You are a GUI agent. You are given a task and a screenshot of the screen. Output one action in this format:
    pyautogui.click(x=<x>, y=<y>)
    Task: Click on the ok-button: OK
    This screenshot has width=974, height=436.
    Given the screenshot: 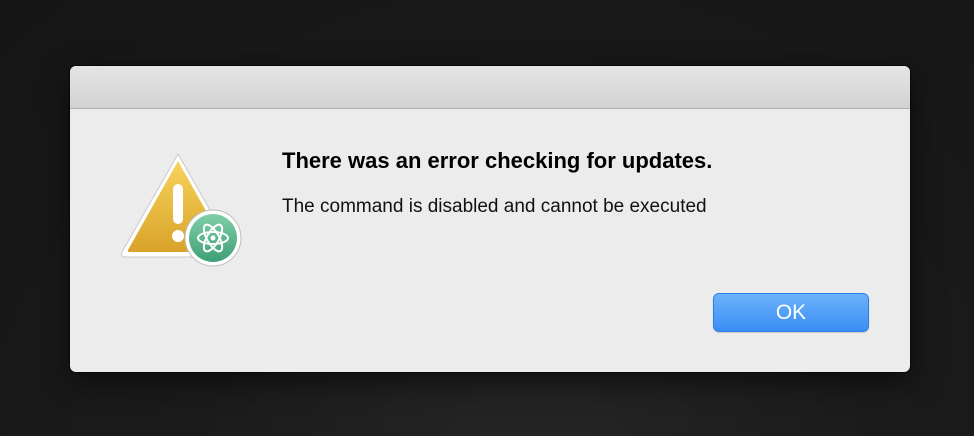 What is the action you would take?
    pyautogui.click(x=791, y=312)
    